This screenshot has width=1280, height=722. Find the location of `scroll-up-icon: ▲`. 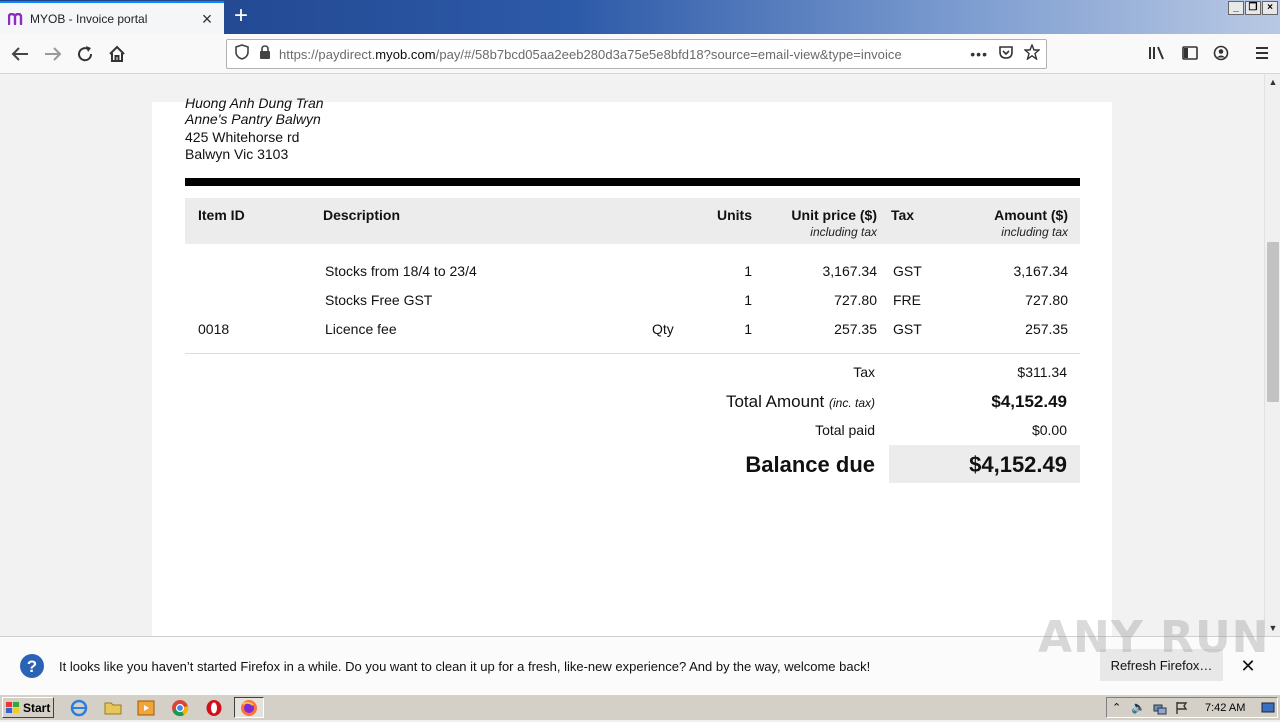

scroll-up-icon: ▲ is located at coordinates (1272, 82).